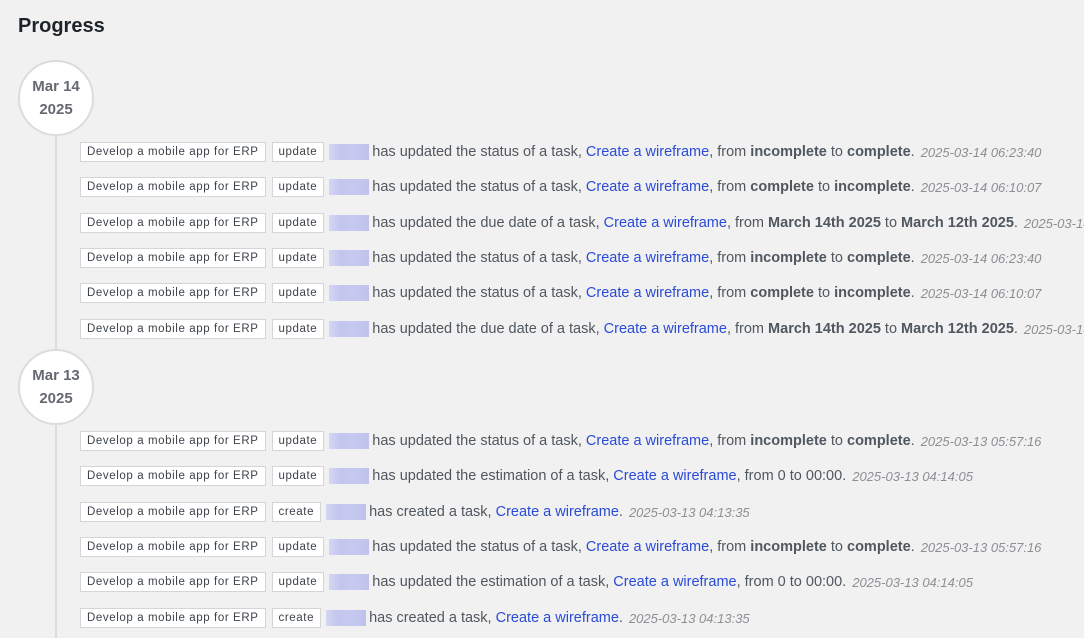  What do you see at coordinates (620, 512) in the screenshot?
I see `activity-mid: .` at bounding box center [620, 512].